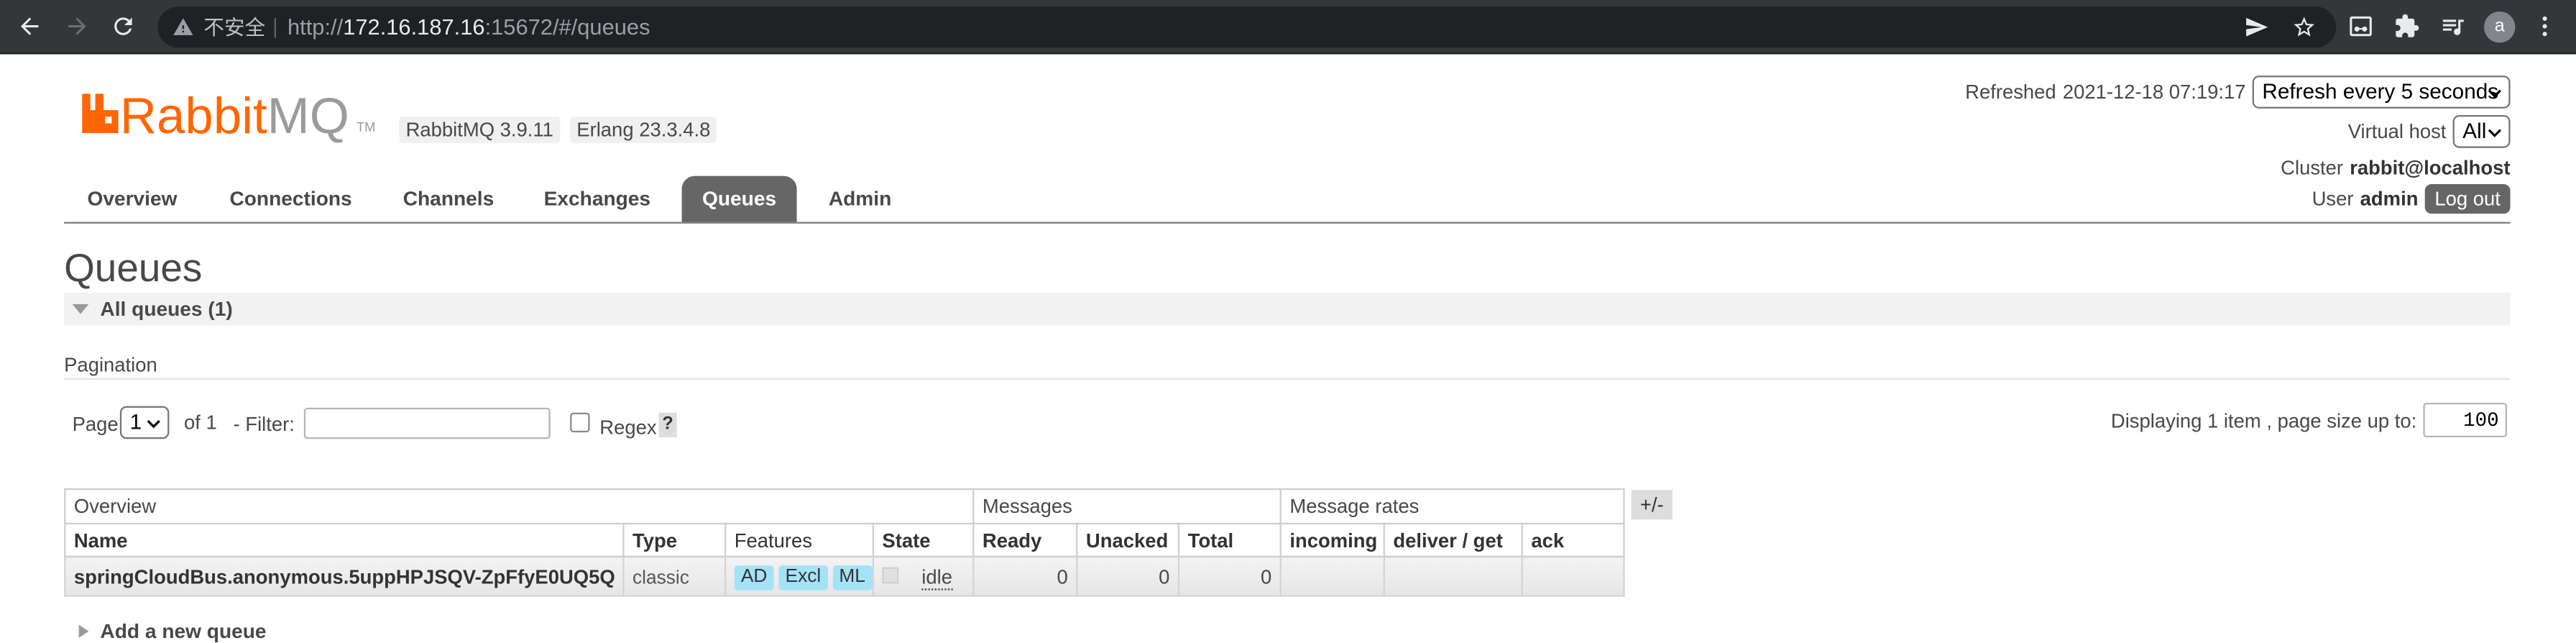  Describe the element at coordinates (95, 424) in the screenshot. I see `page-label: Page` at that location.